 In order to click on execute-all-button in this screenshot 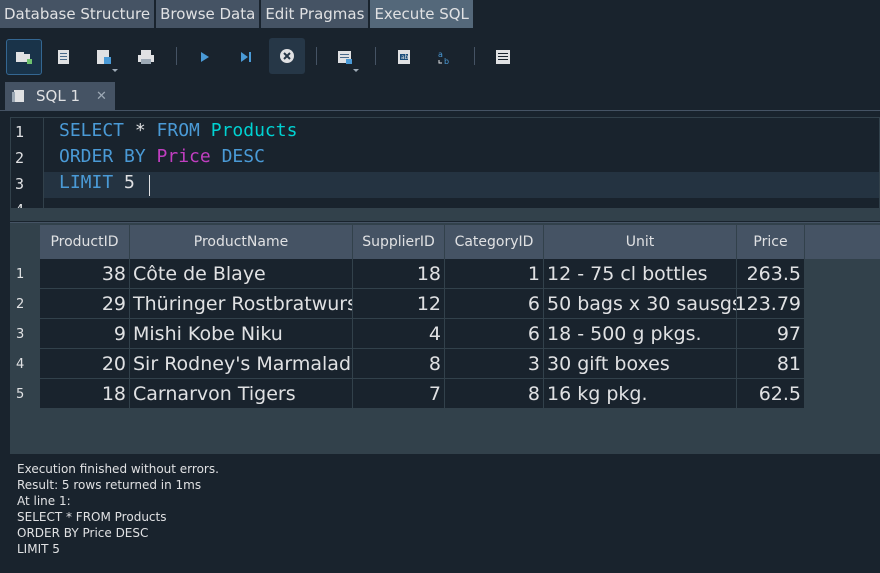, I will do `click(205, 57)`.